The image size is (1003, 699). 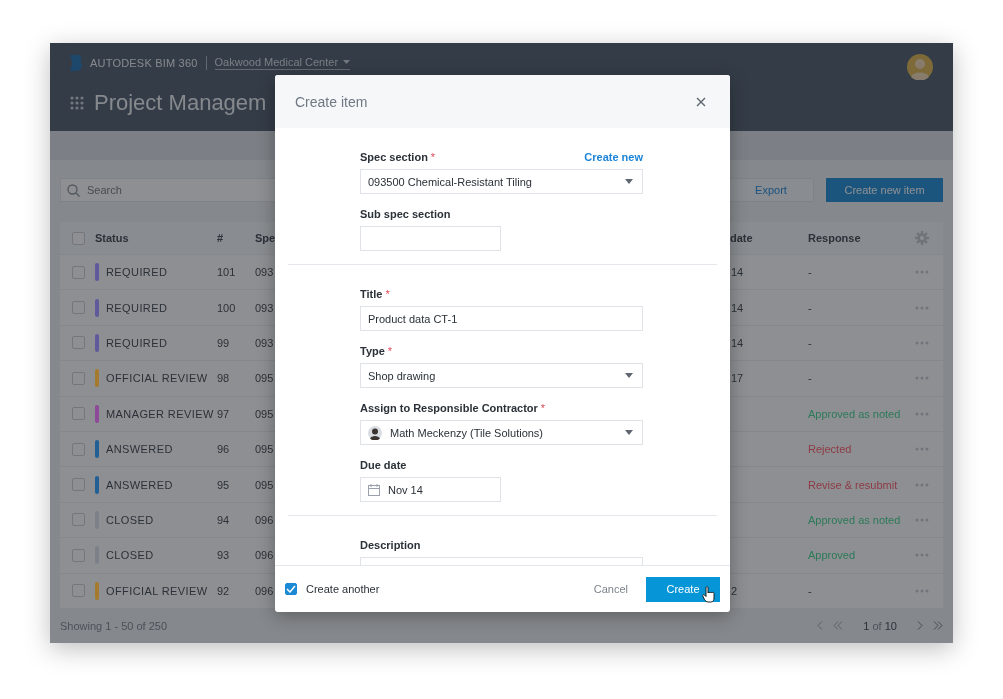 I want to click on column-header: Response, so click(x=861, y=238).